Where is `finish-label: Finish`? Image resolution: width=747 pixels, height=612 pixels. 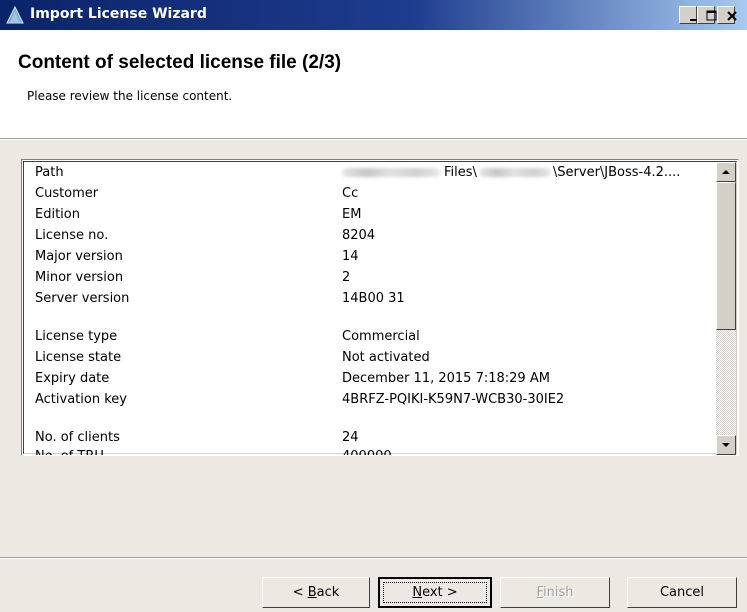 finish-label: Finish is located at coordinates (554, 592).